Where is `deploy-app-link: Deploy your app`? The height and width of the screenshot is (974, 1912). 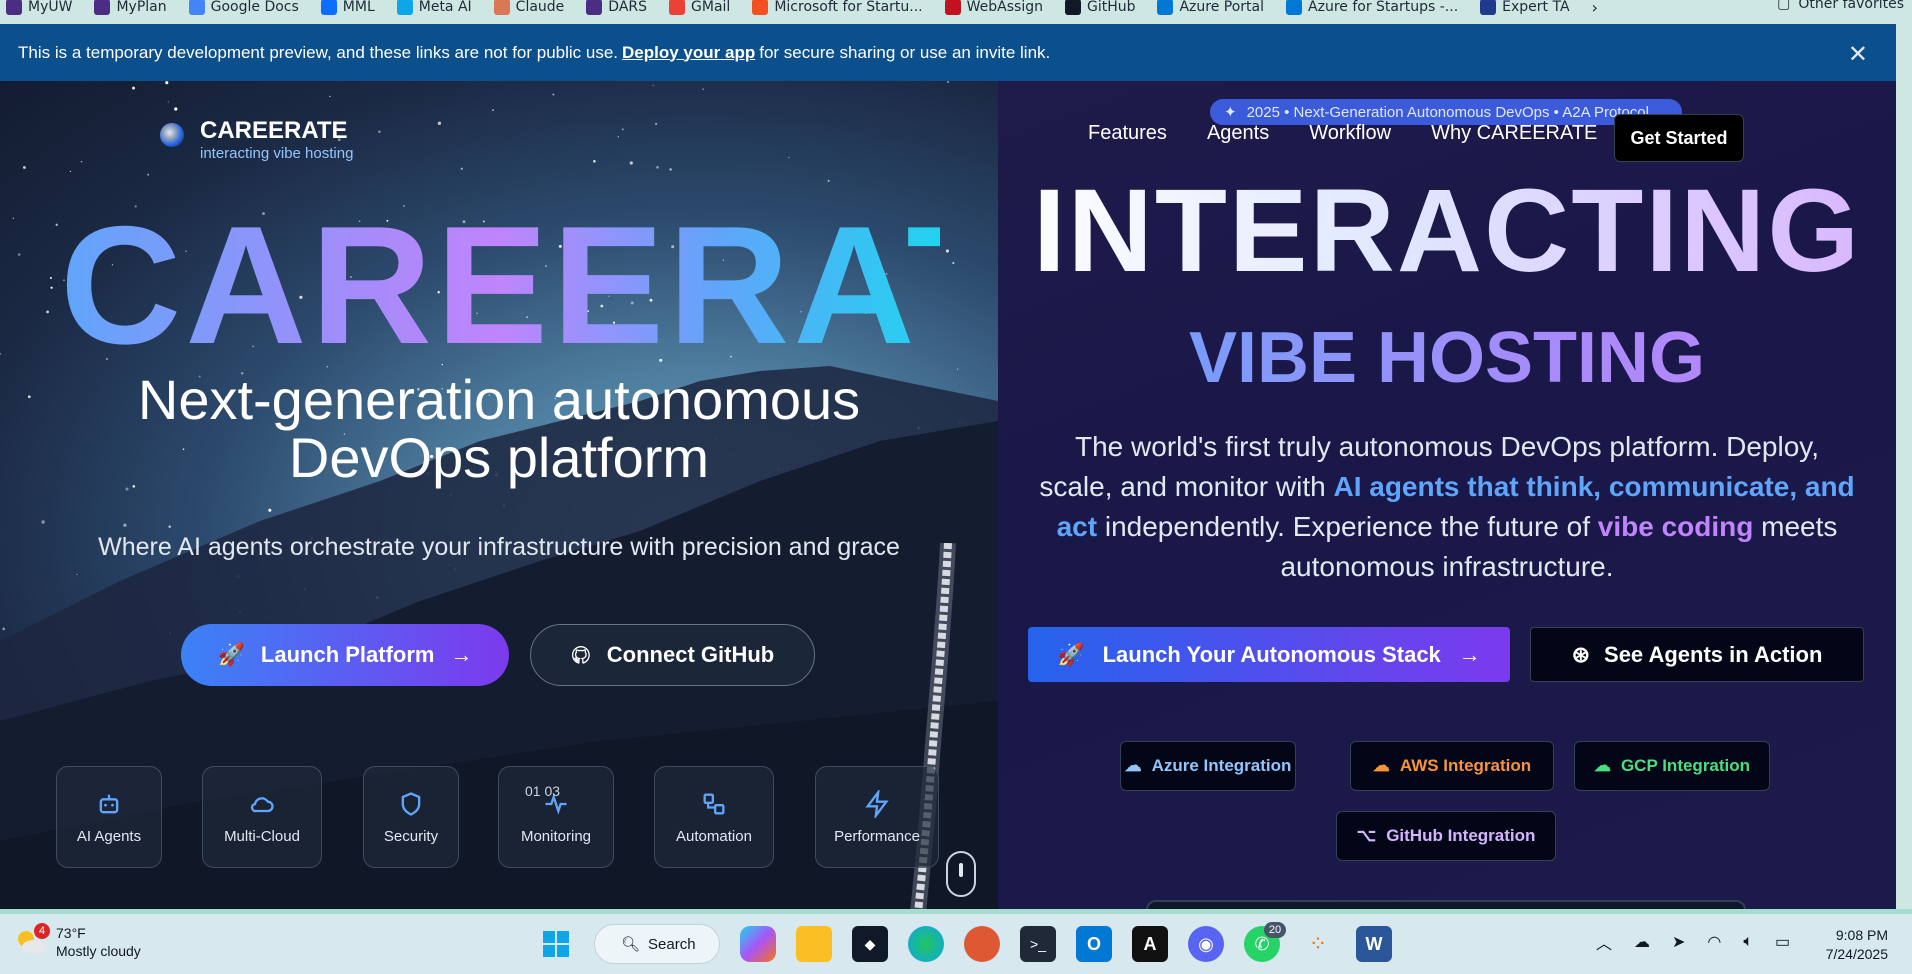 deploy-app-link: Deploy your app is located at coordinates (688, 53).